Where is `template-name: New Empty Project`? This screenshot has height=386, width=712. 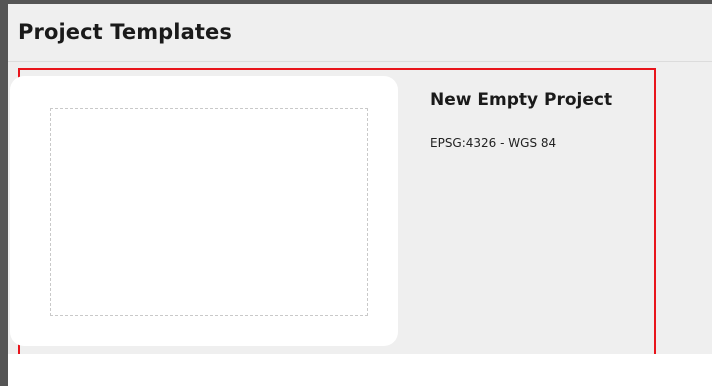
template-name: New Empty Project is located at coordinates (521, 100).